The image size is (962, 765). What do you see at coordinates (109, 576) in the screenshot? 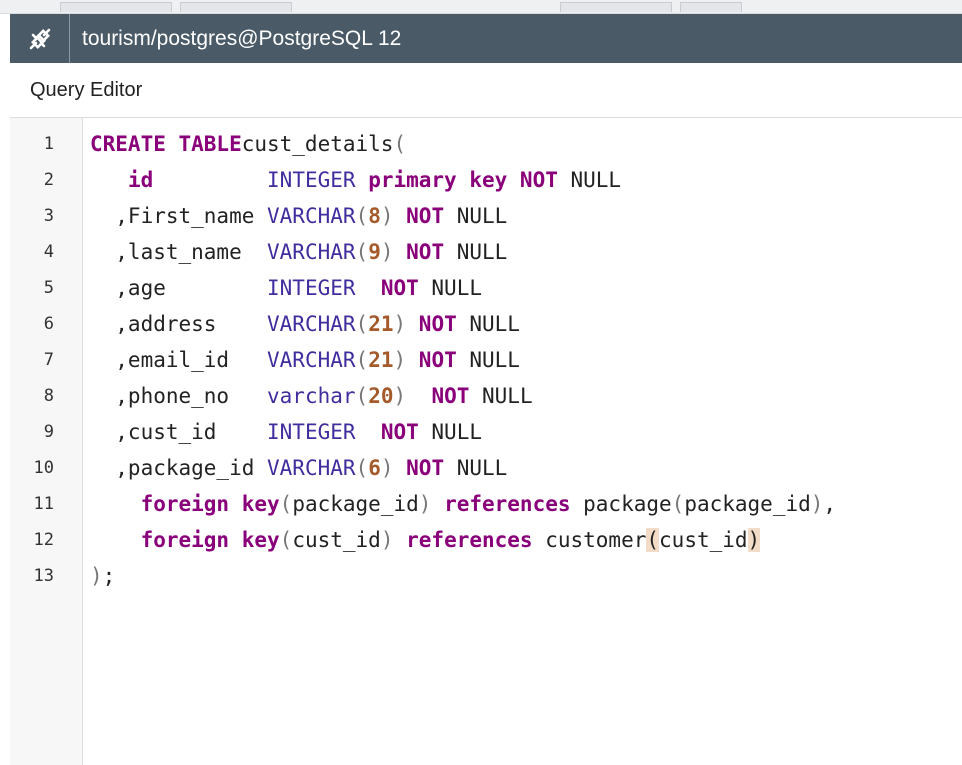
I see `code-token: ;` at bounding box center [109, 576].